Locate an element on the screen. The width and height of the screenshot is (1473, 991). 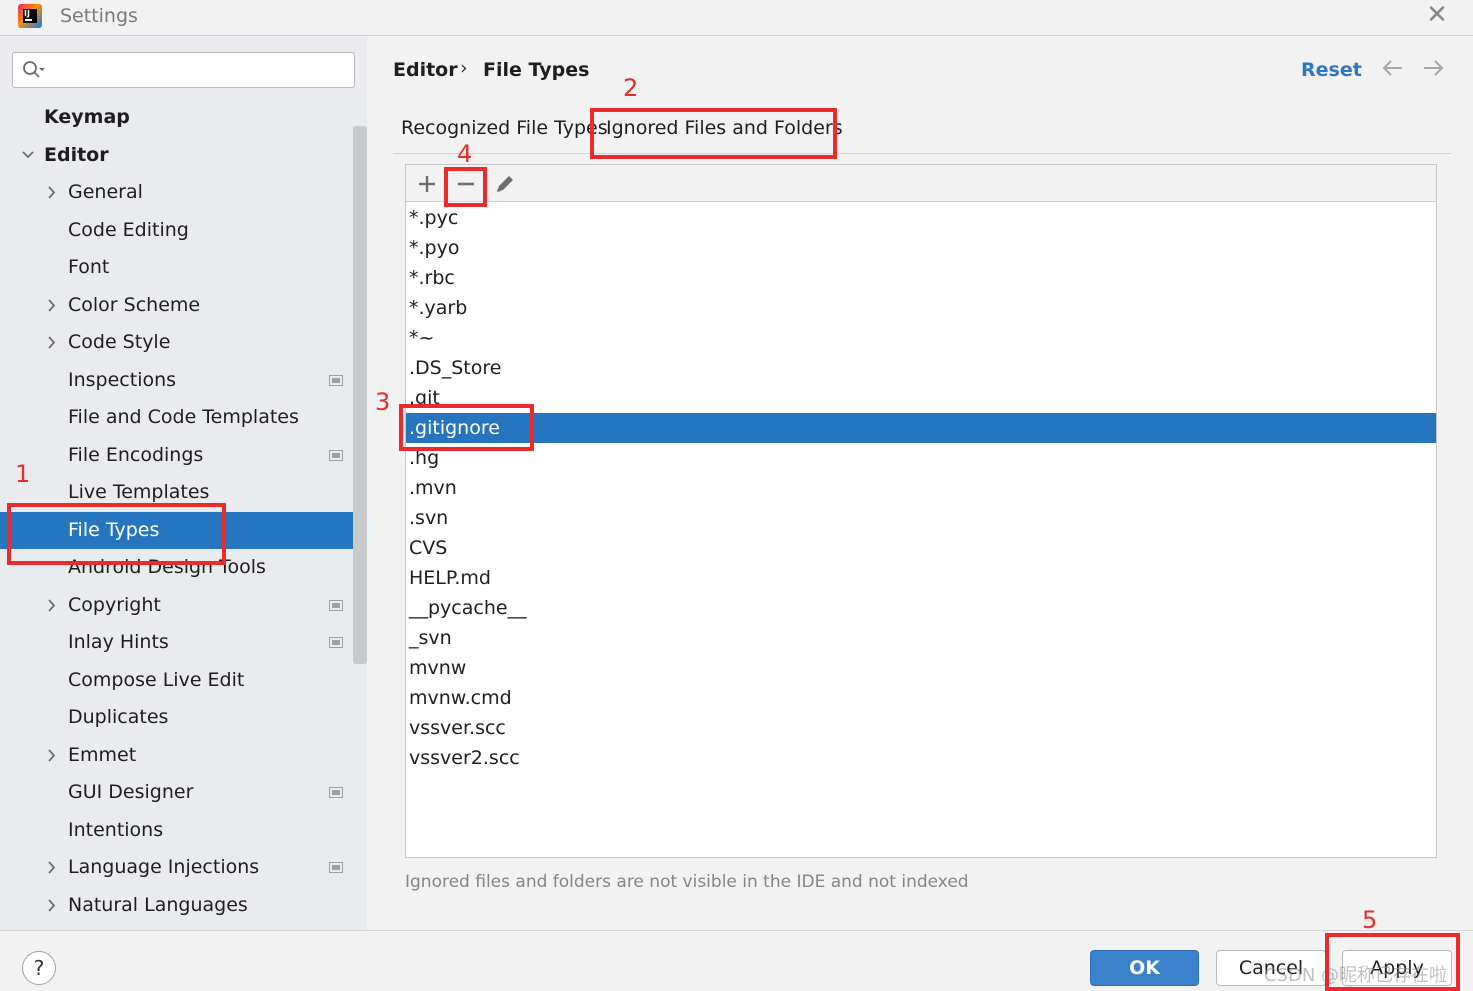
list-item: vssver.scc is located at coordinates (921, 728).